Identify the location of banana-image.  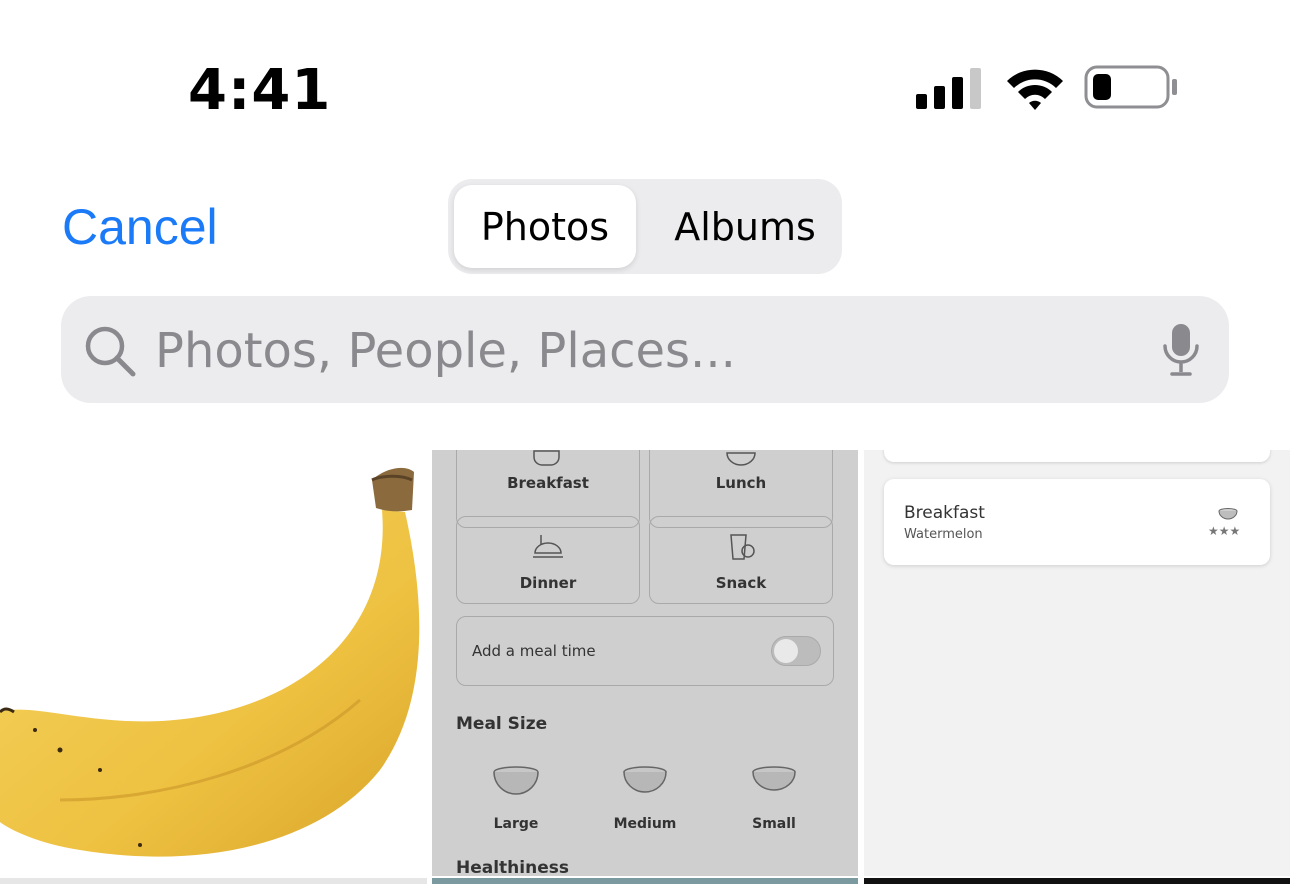
(210, 662).